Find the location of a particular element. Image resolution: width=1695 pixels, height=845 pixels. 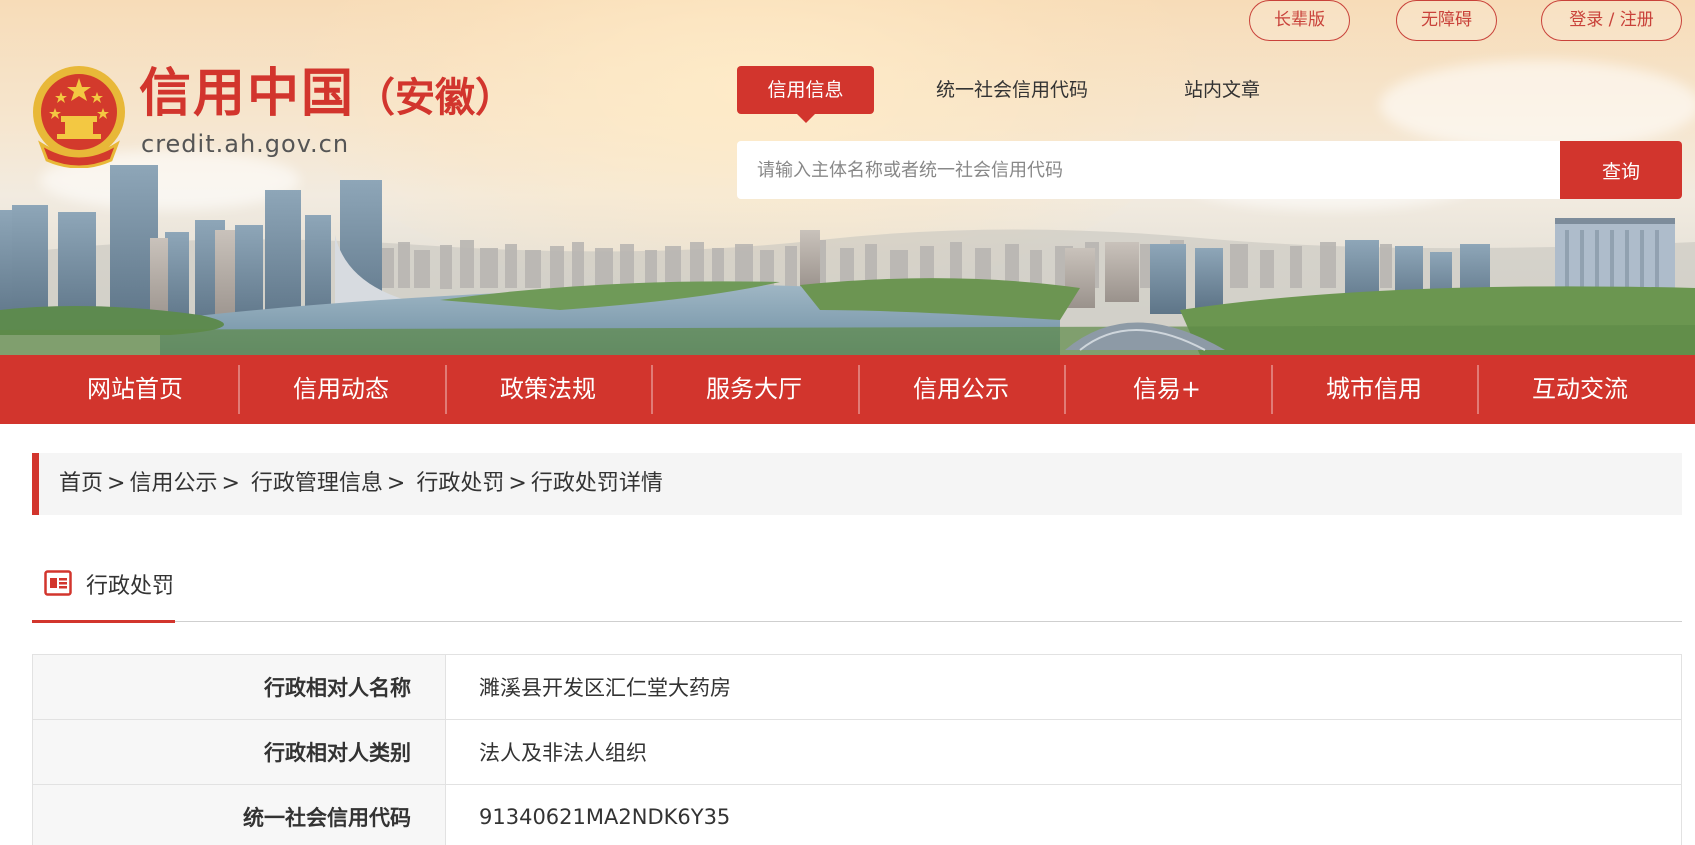

logo-region-text: （安徽） is located at coordinates (435, 98).